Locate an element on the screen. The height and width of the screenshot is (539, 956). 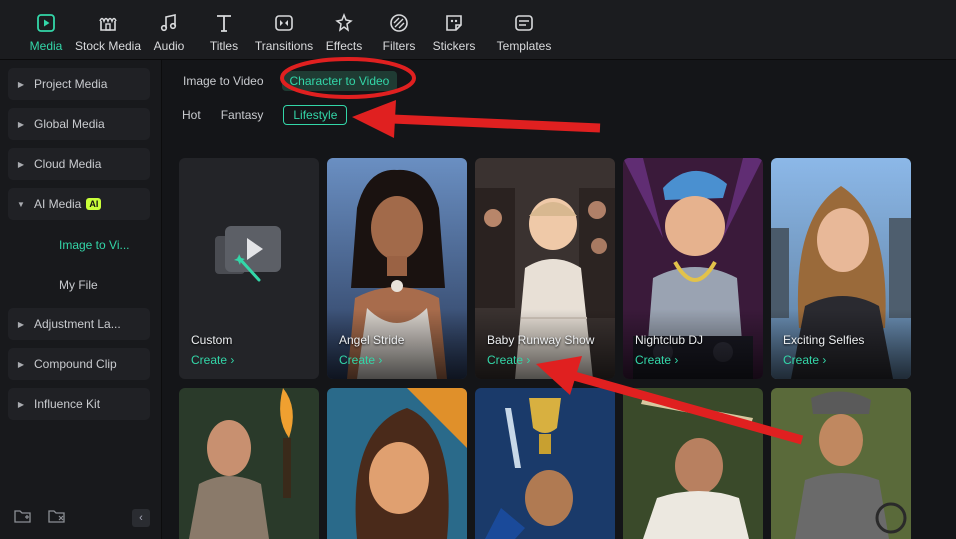
toolbar-label: Stock Media is located at coordinates (108, 46).